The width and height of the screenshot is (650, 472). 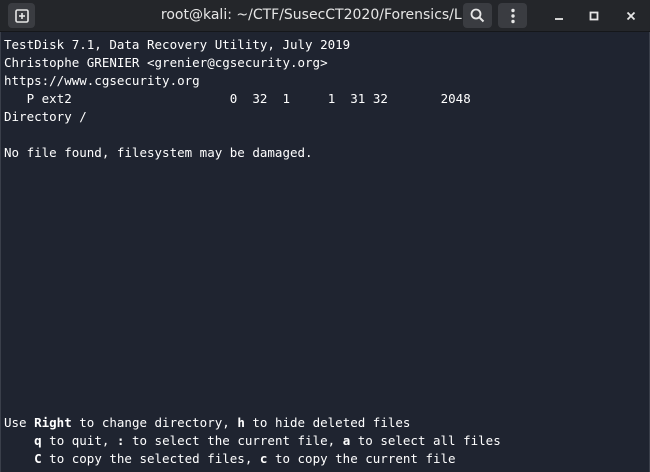 I want to click on help-text: to hide deleted files, so click(x=327, y=422).